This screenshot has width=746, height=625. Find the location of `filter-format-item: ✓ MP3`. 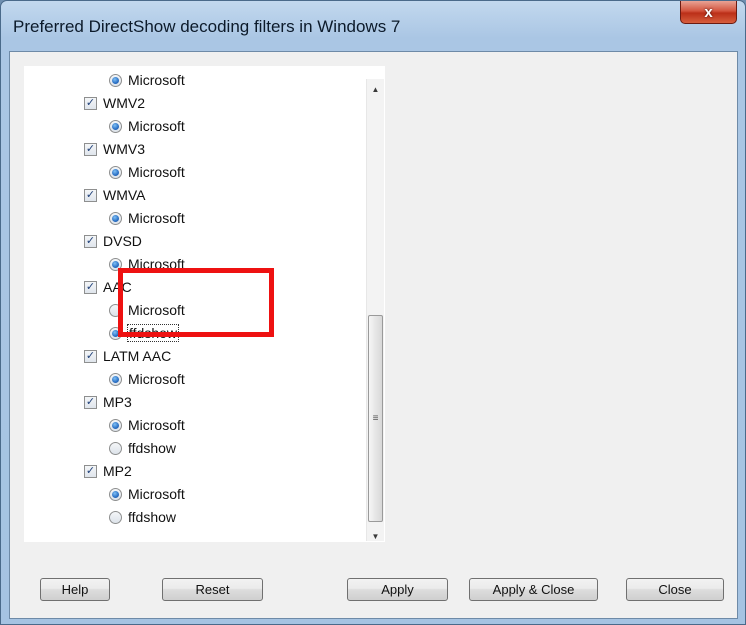

filter-format-item: ✓ MP3 is located at coordinates (108, 402).